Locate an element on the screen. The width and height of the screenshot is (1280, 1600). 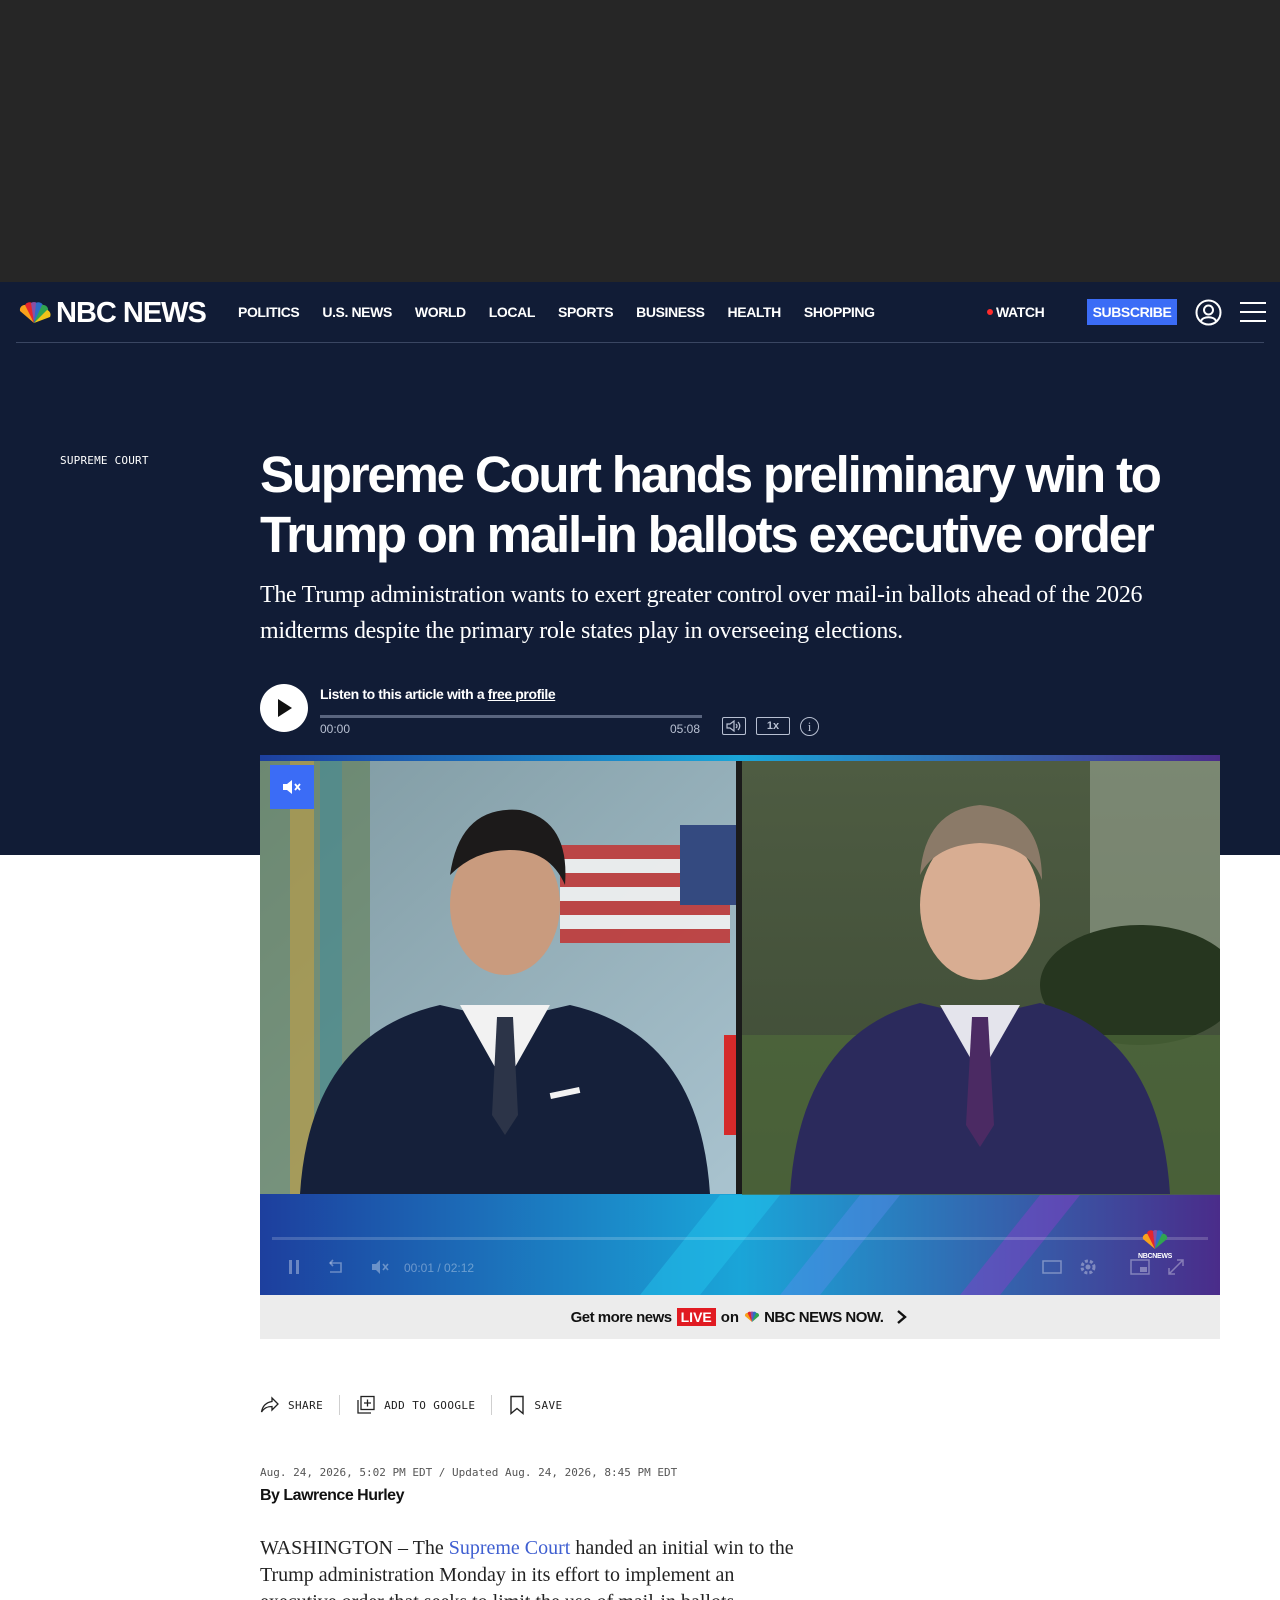
account-icon is located at coordinates (1208, 312).